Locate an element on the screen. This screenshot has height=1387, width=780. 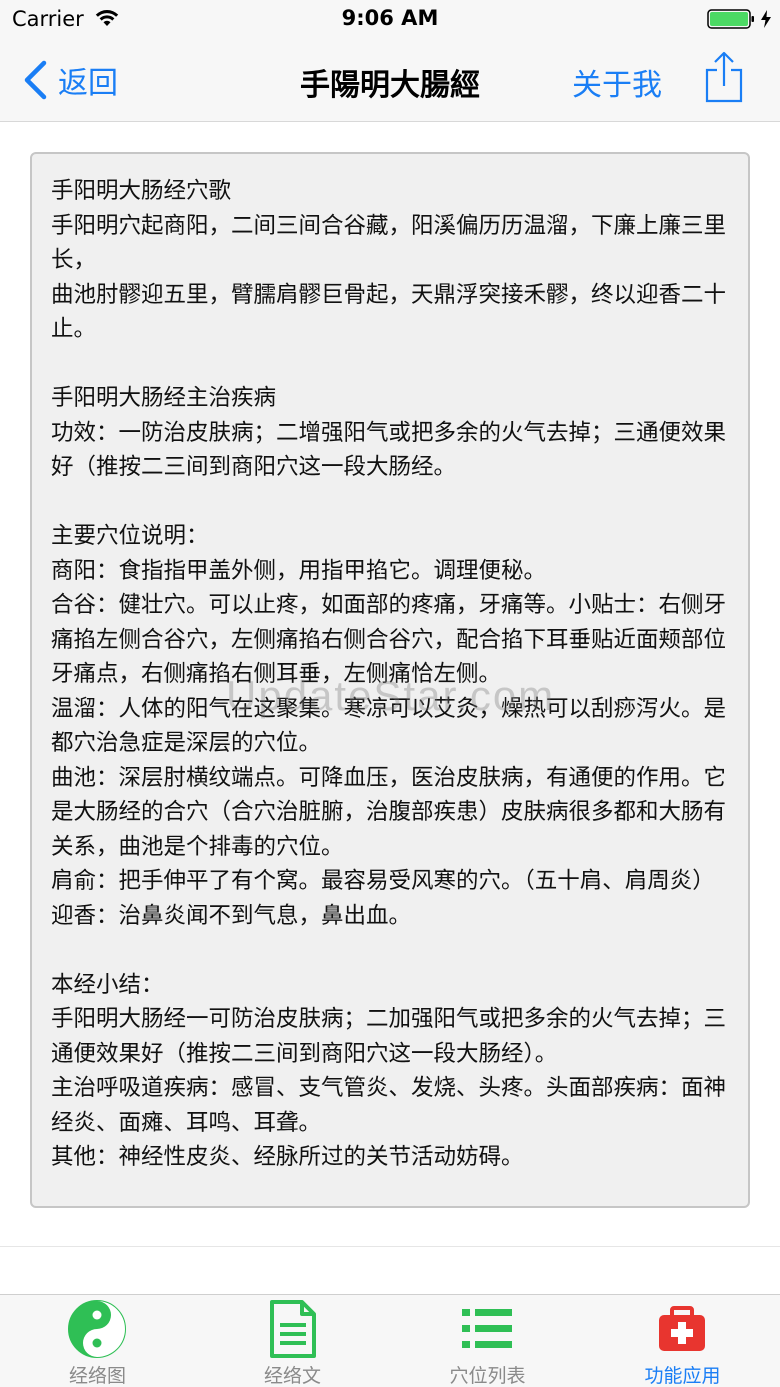
list-icon is located at coordinates (487, 1328).